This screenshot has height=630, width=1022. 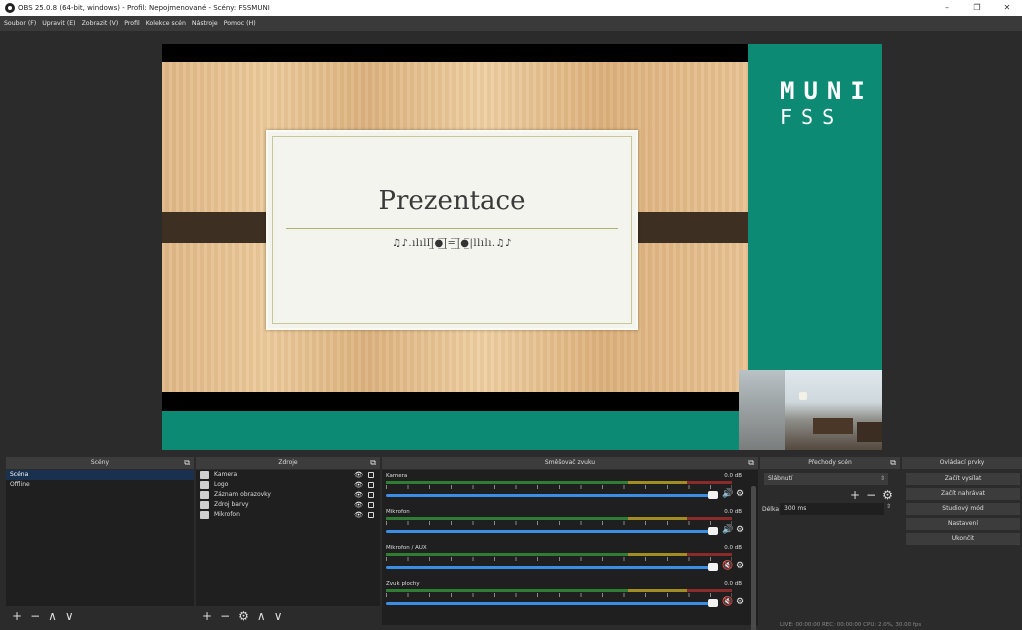 I want to click on webcam-feed, so click(x=810, y=410).